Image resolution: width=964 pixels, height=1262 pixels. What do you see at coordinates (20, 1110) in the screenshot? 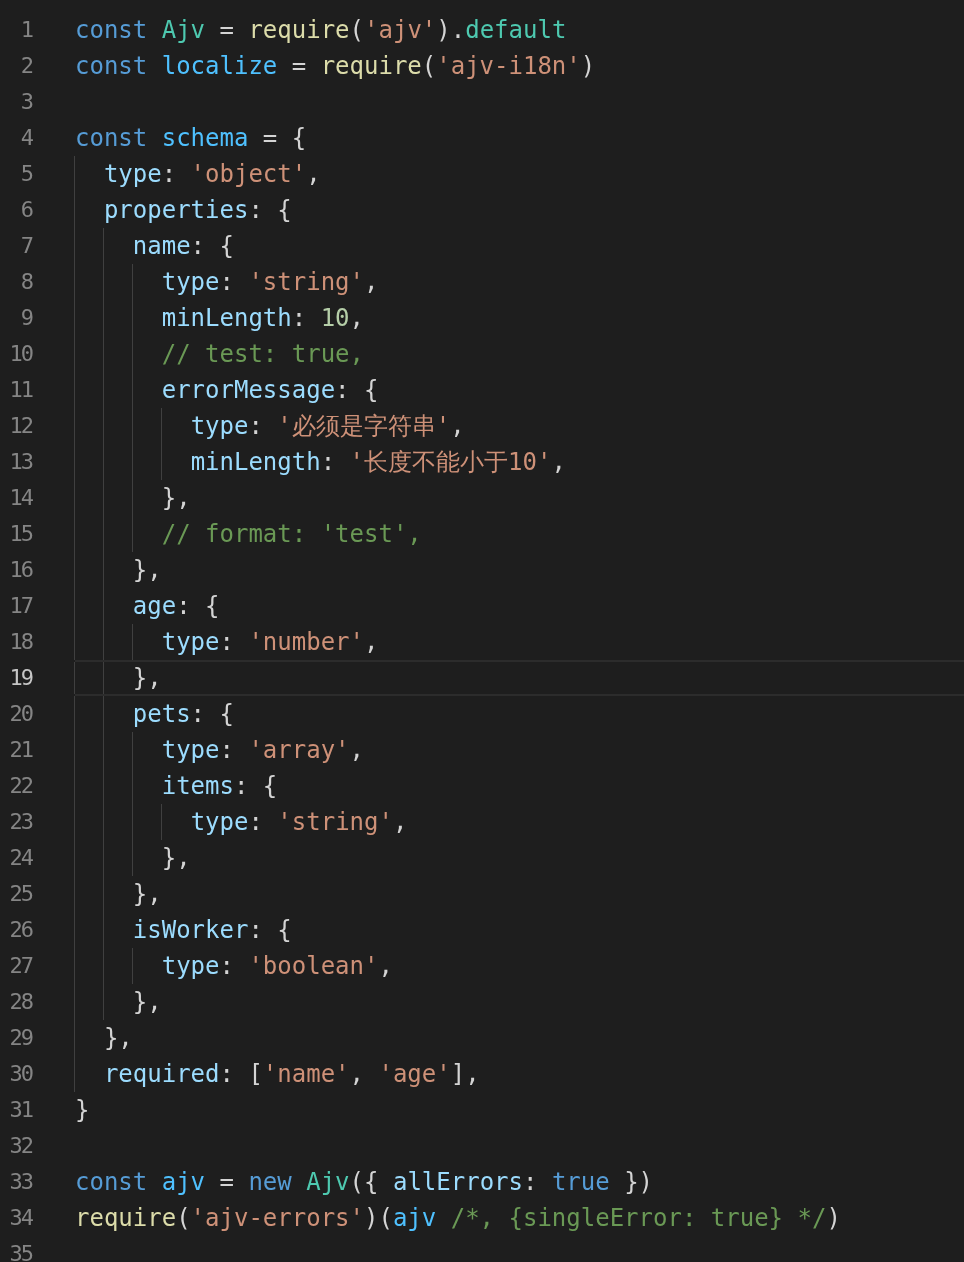
I see `line-number: 31` at bounding box center [20, 1110].